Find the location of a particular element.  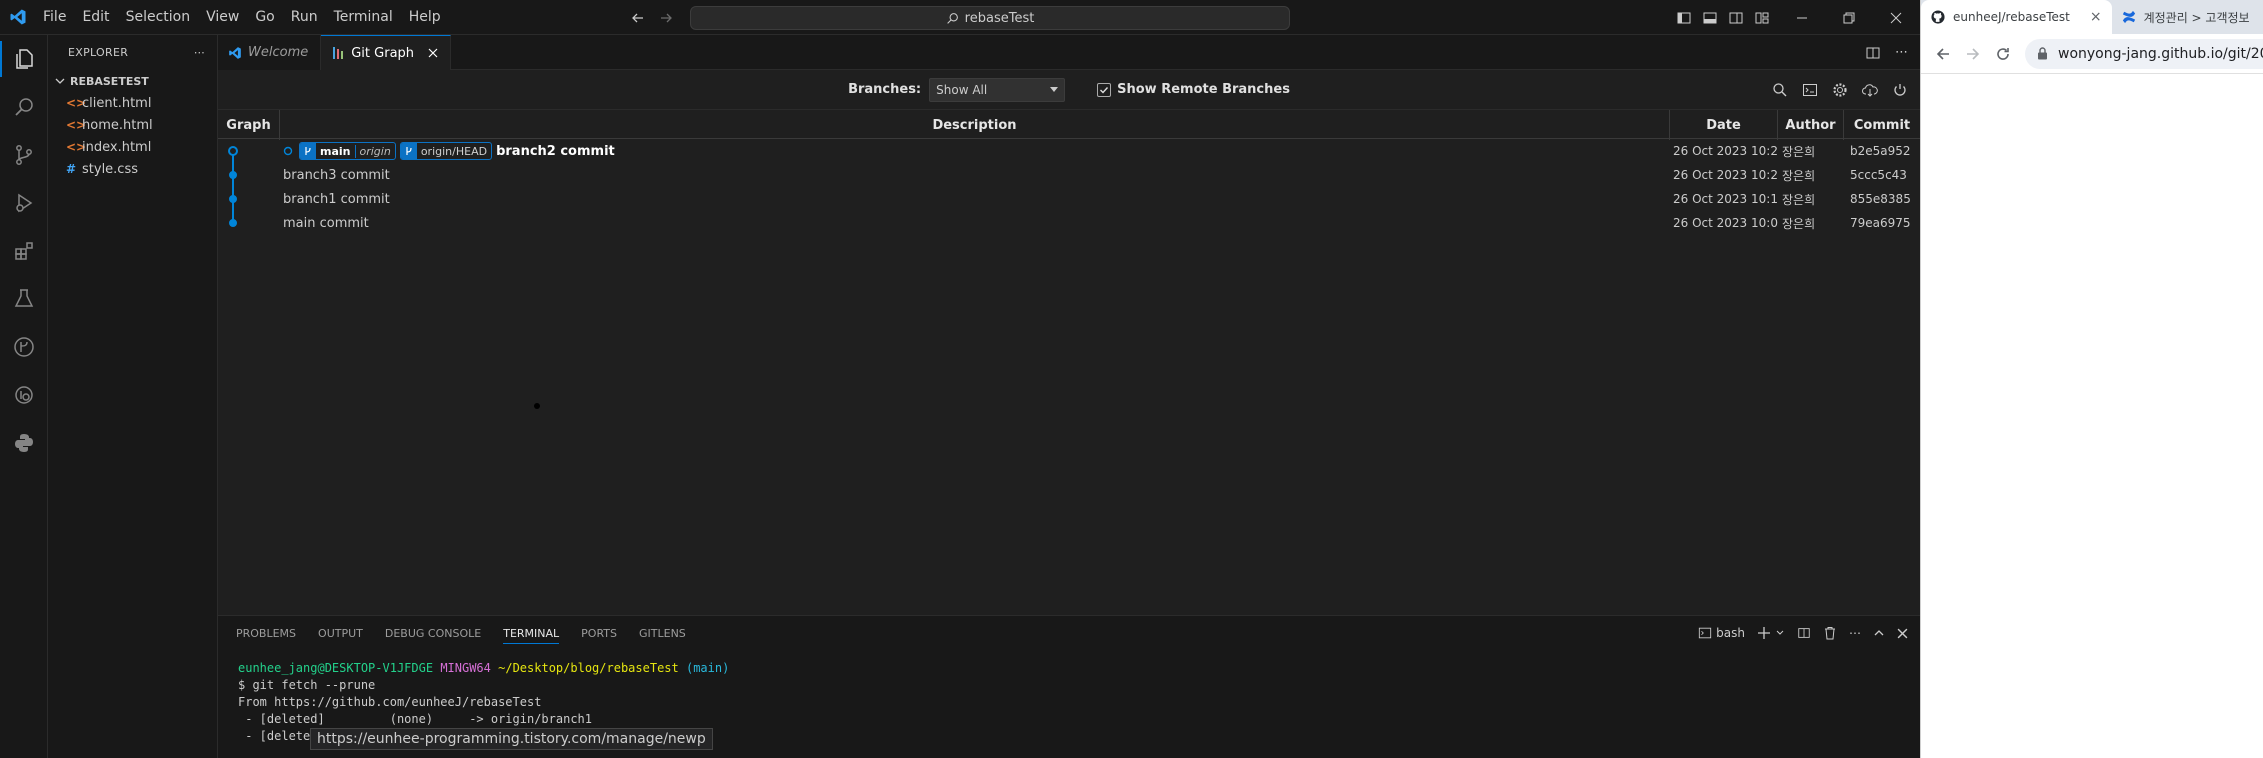

new-terminal-plus-icon is located at coordinates (1764, 633).